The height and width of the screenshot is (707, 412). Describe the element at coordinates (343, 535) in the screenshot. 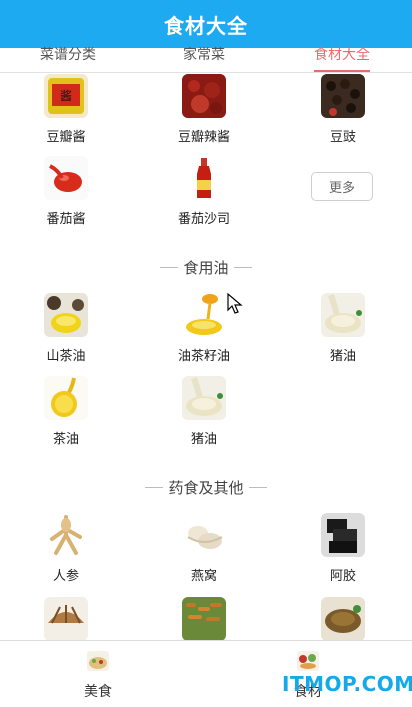

I see `donkey-hide-gelatin-icon` at that location.